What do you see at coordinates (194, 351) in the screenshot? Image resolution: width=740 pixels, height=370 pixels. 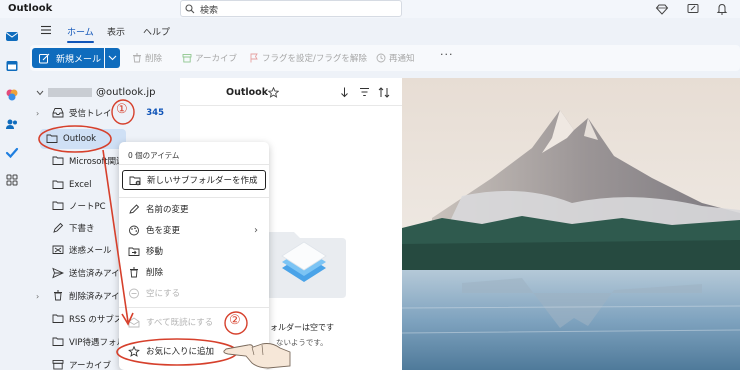 I see `menu-item-add-to-favorites: お気に入りに追加` at bounding box center [194, 351].